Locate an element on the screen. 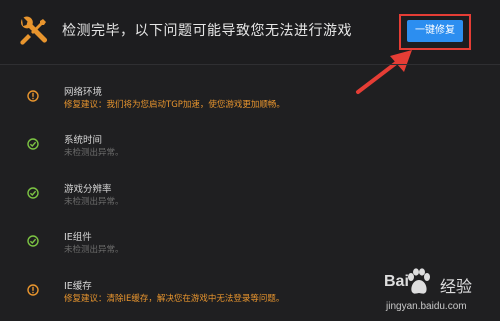  header-divider is located at coordinates (250, 64).